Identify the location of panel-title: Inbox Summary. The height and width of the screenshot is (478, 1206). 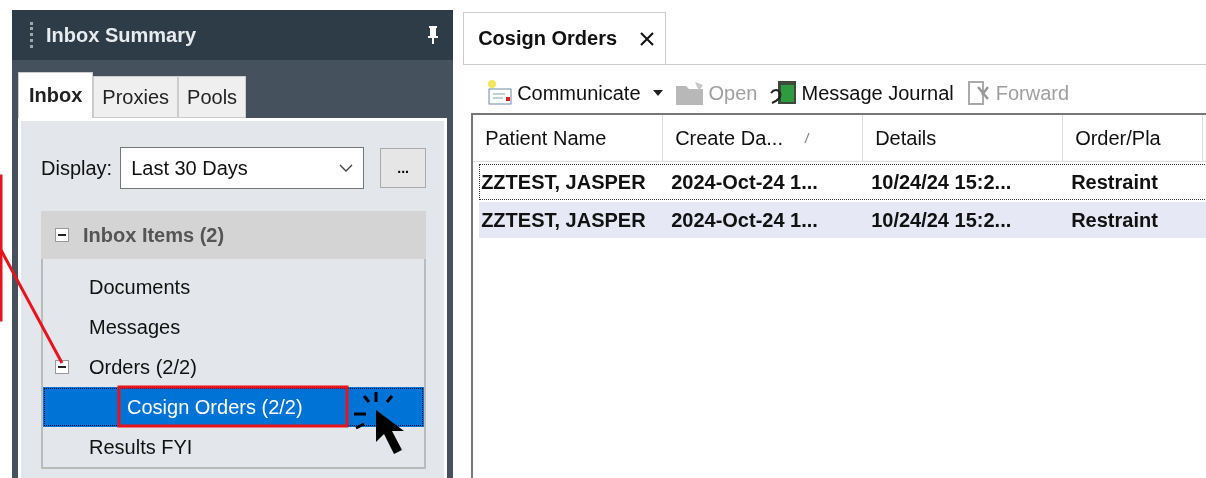
(122, 35).